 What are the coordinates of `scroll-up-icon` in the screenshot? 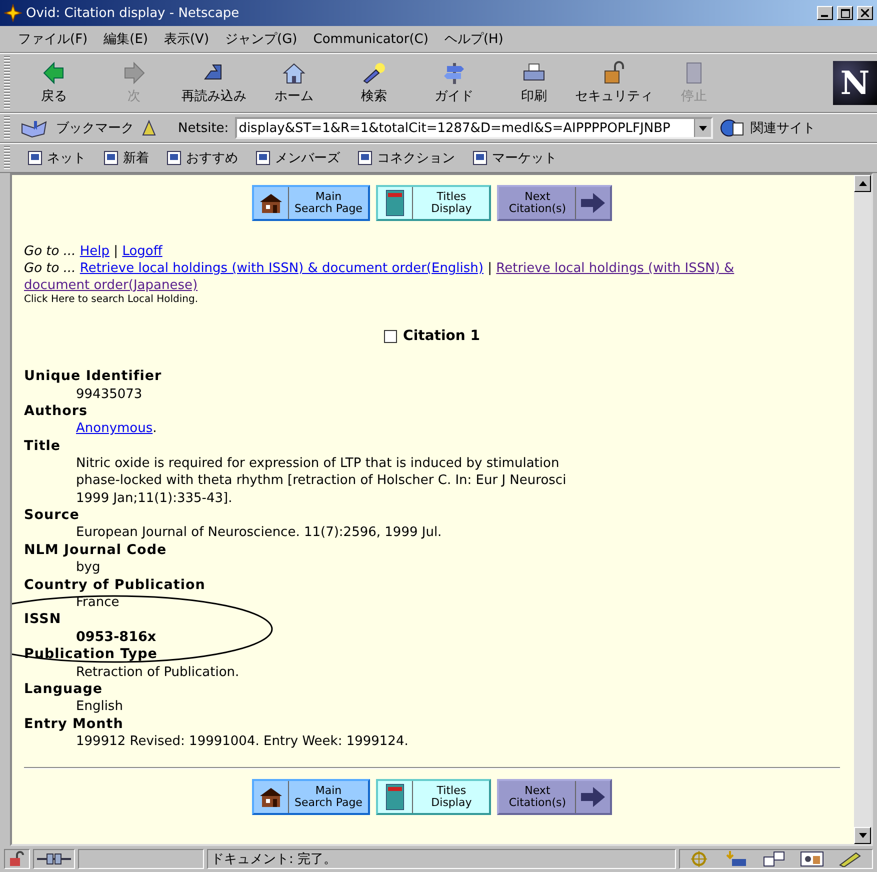 It's located at (862, 183).